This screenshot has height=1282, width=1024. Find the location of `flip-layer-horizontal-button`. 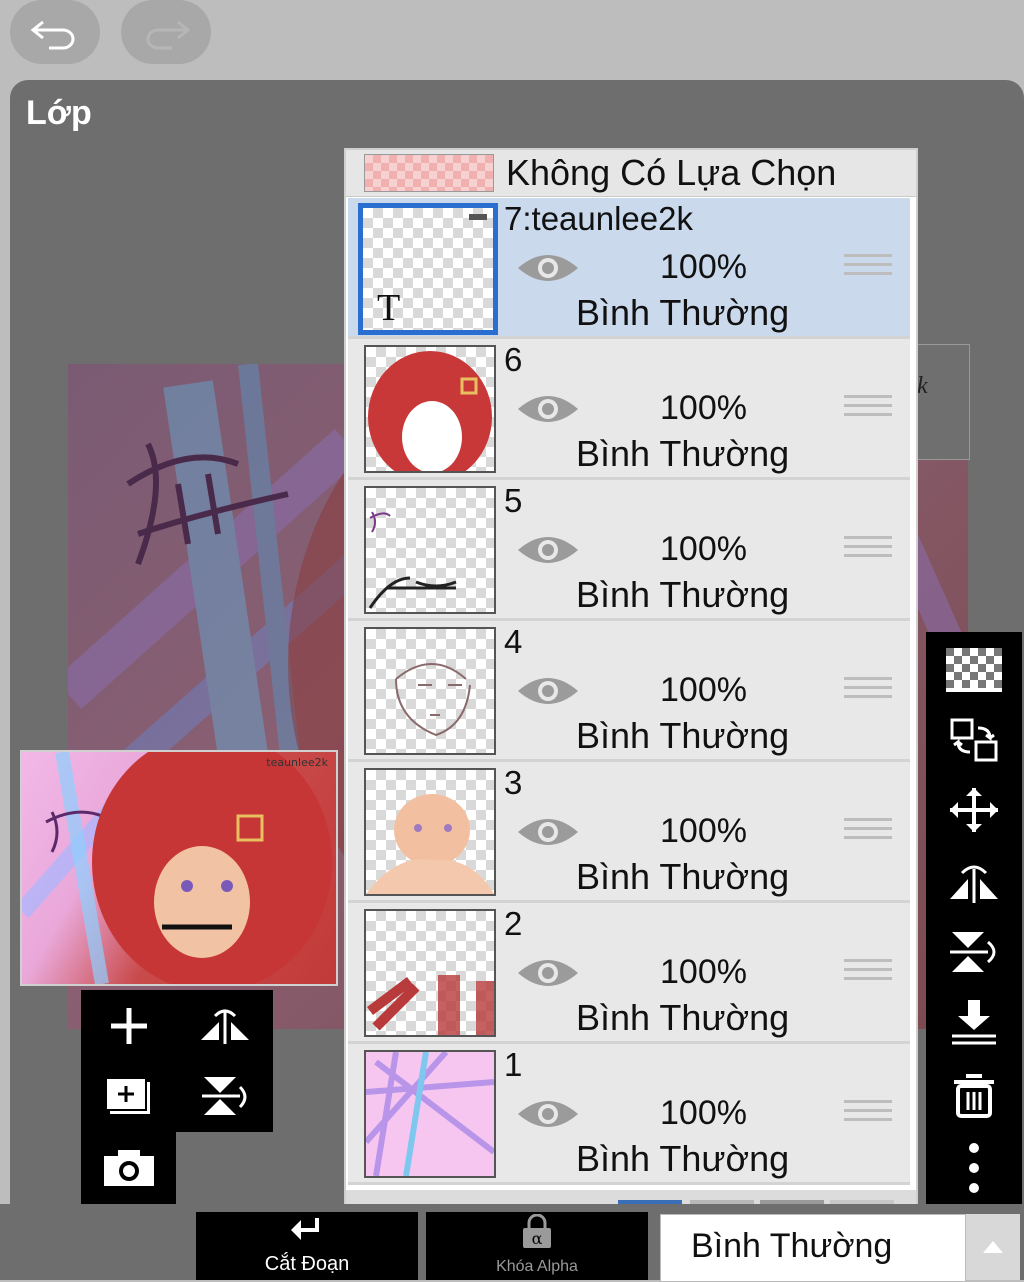

flip-layer-horizontal-button is located at coordinates (974, 882).